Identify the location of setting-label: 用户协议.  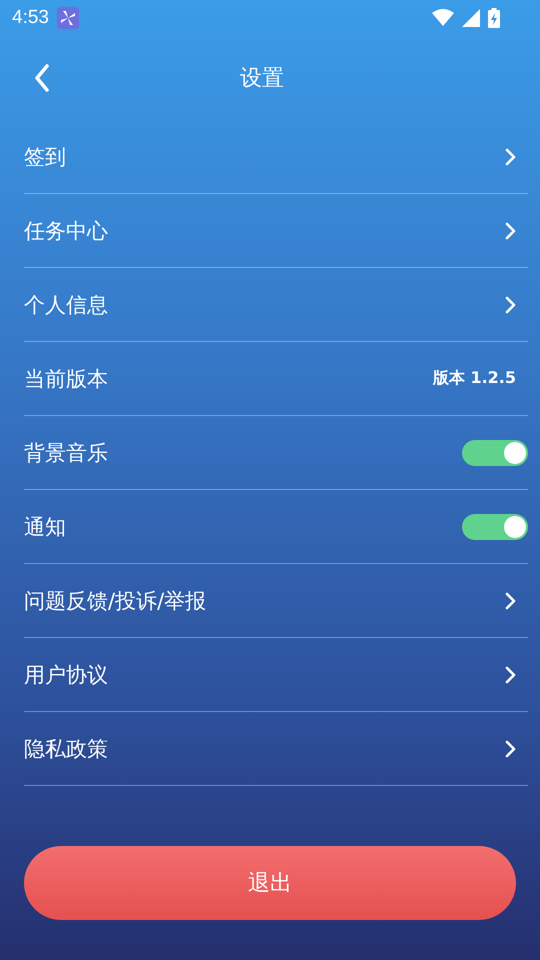
(66, 675).